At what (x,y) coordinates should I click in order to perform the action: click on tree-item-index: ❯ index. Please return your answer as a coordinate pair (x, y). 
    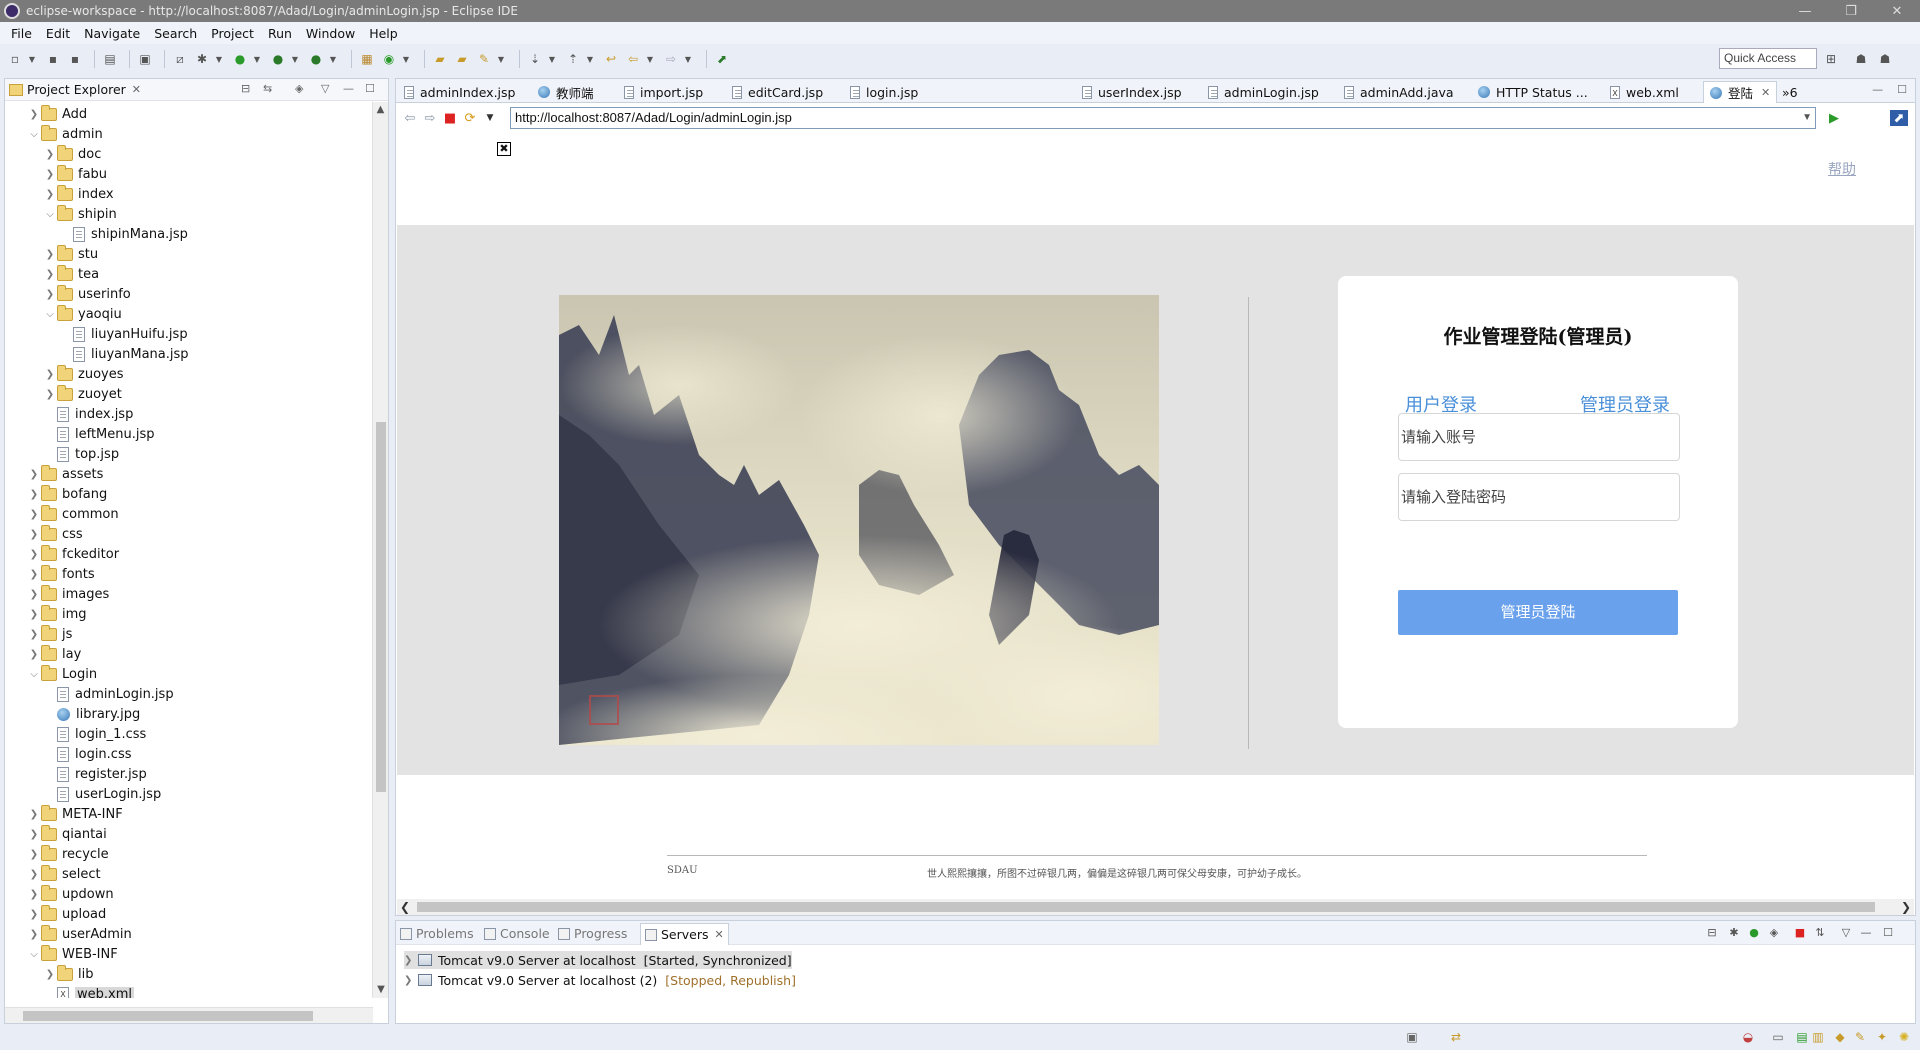
    Looking at the image, I should click on (78, 194).